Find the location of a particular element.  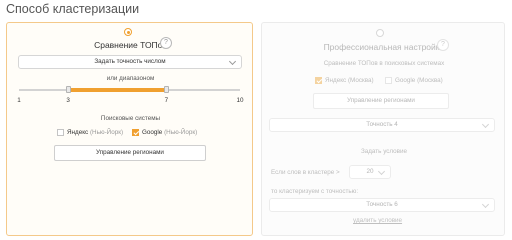

top-comparison-radio is located at coordinates (128, 32).